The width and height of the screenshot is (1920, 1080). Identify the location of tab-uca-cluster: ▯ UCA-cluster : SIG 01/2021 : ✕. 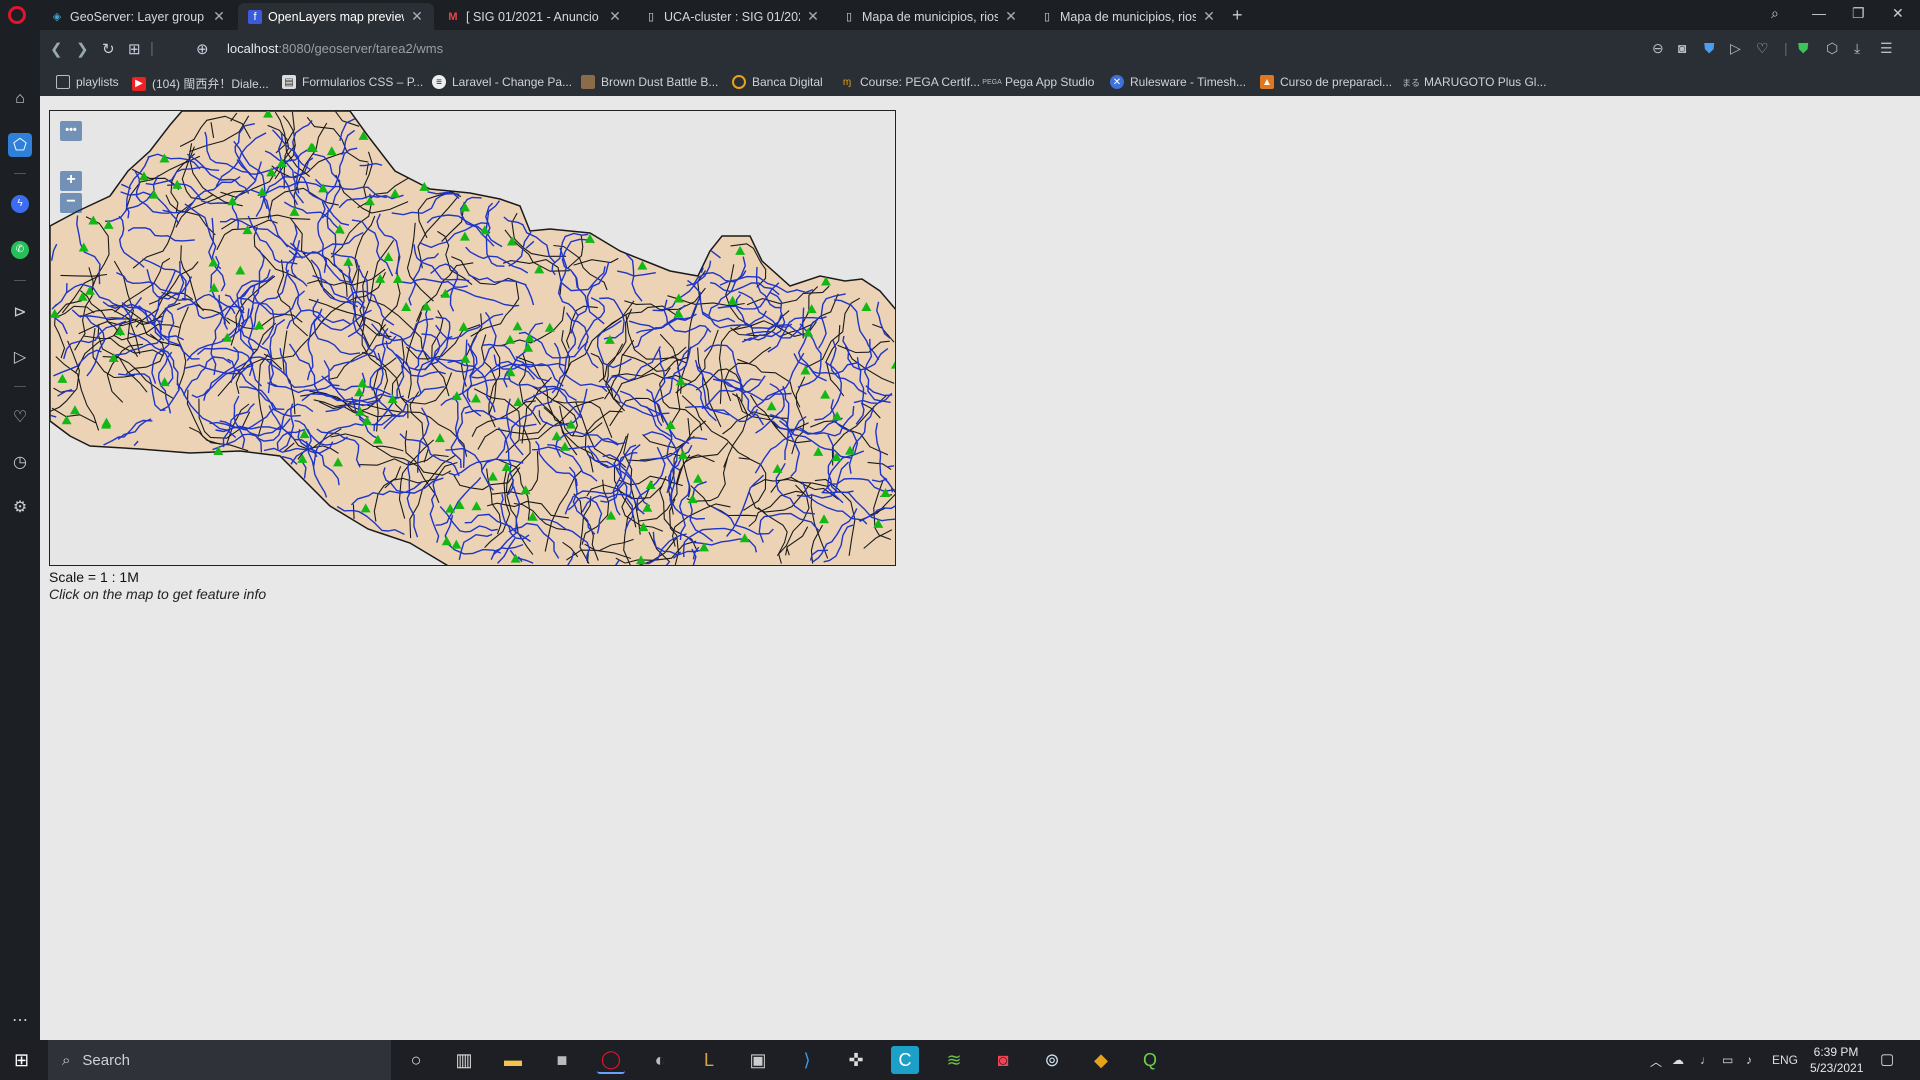
(732, 16).